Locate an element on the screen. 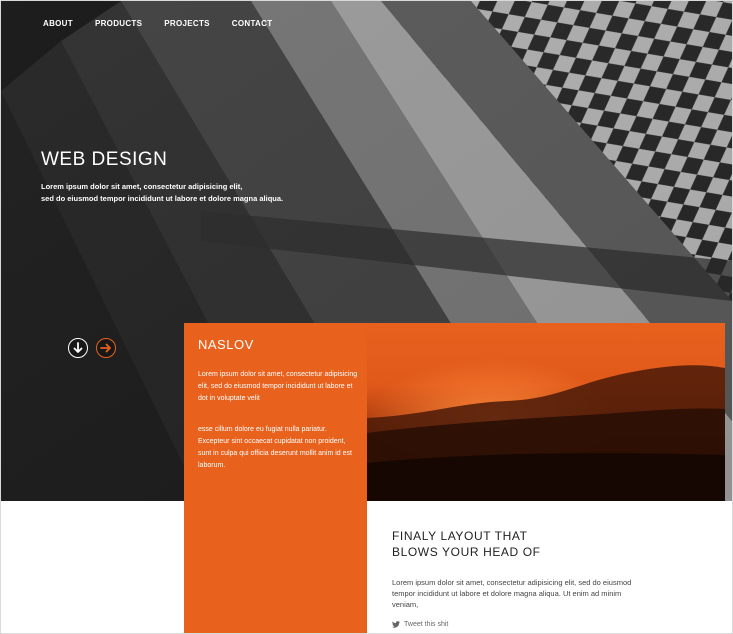 Image resolution: width=733 pixels, height=634 pixels. nav-contact: CONTACT is located at coordinates (252, 23).